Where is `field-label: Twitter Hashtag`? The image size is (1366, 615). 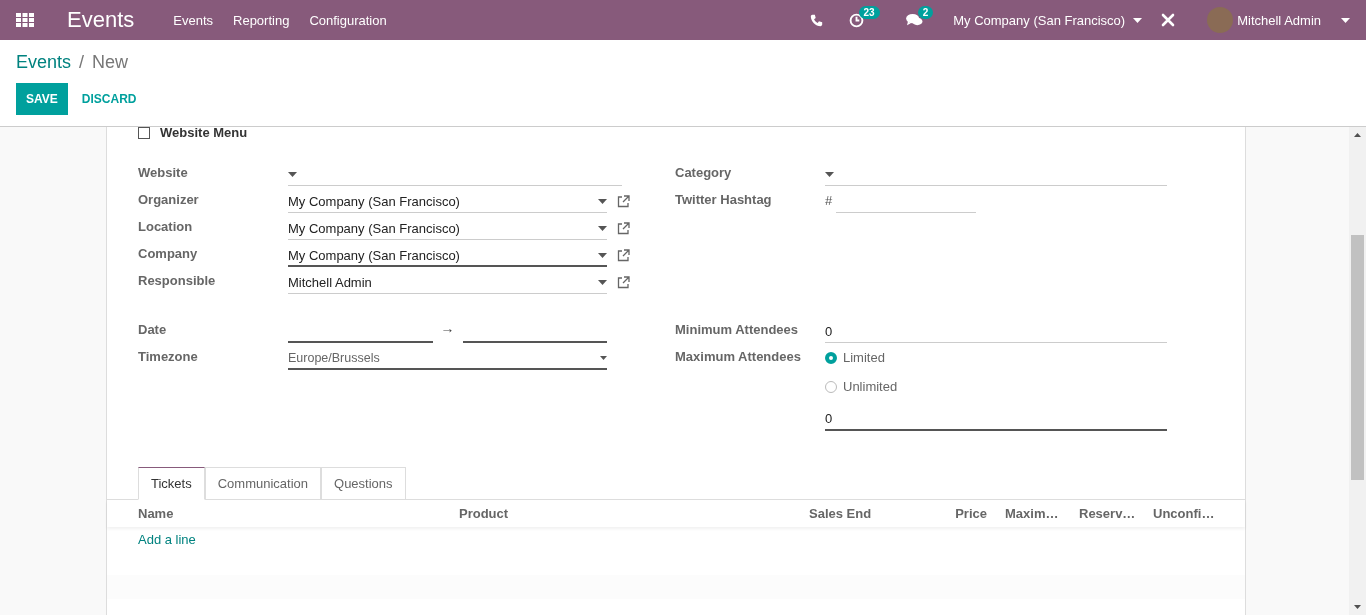
field-label: Twitter Hashtag is located at coordinates (724, 200).